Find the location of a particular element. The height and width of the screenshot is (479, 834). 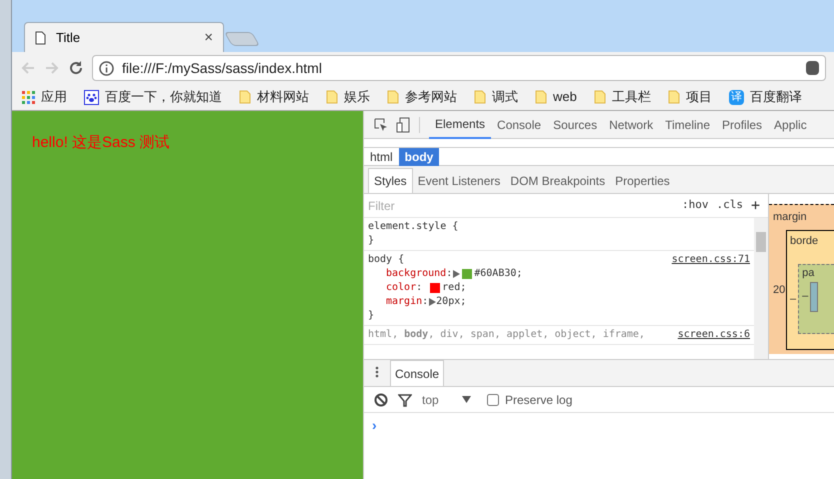

context-selector: top is located at coordinates (437, 399).